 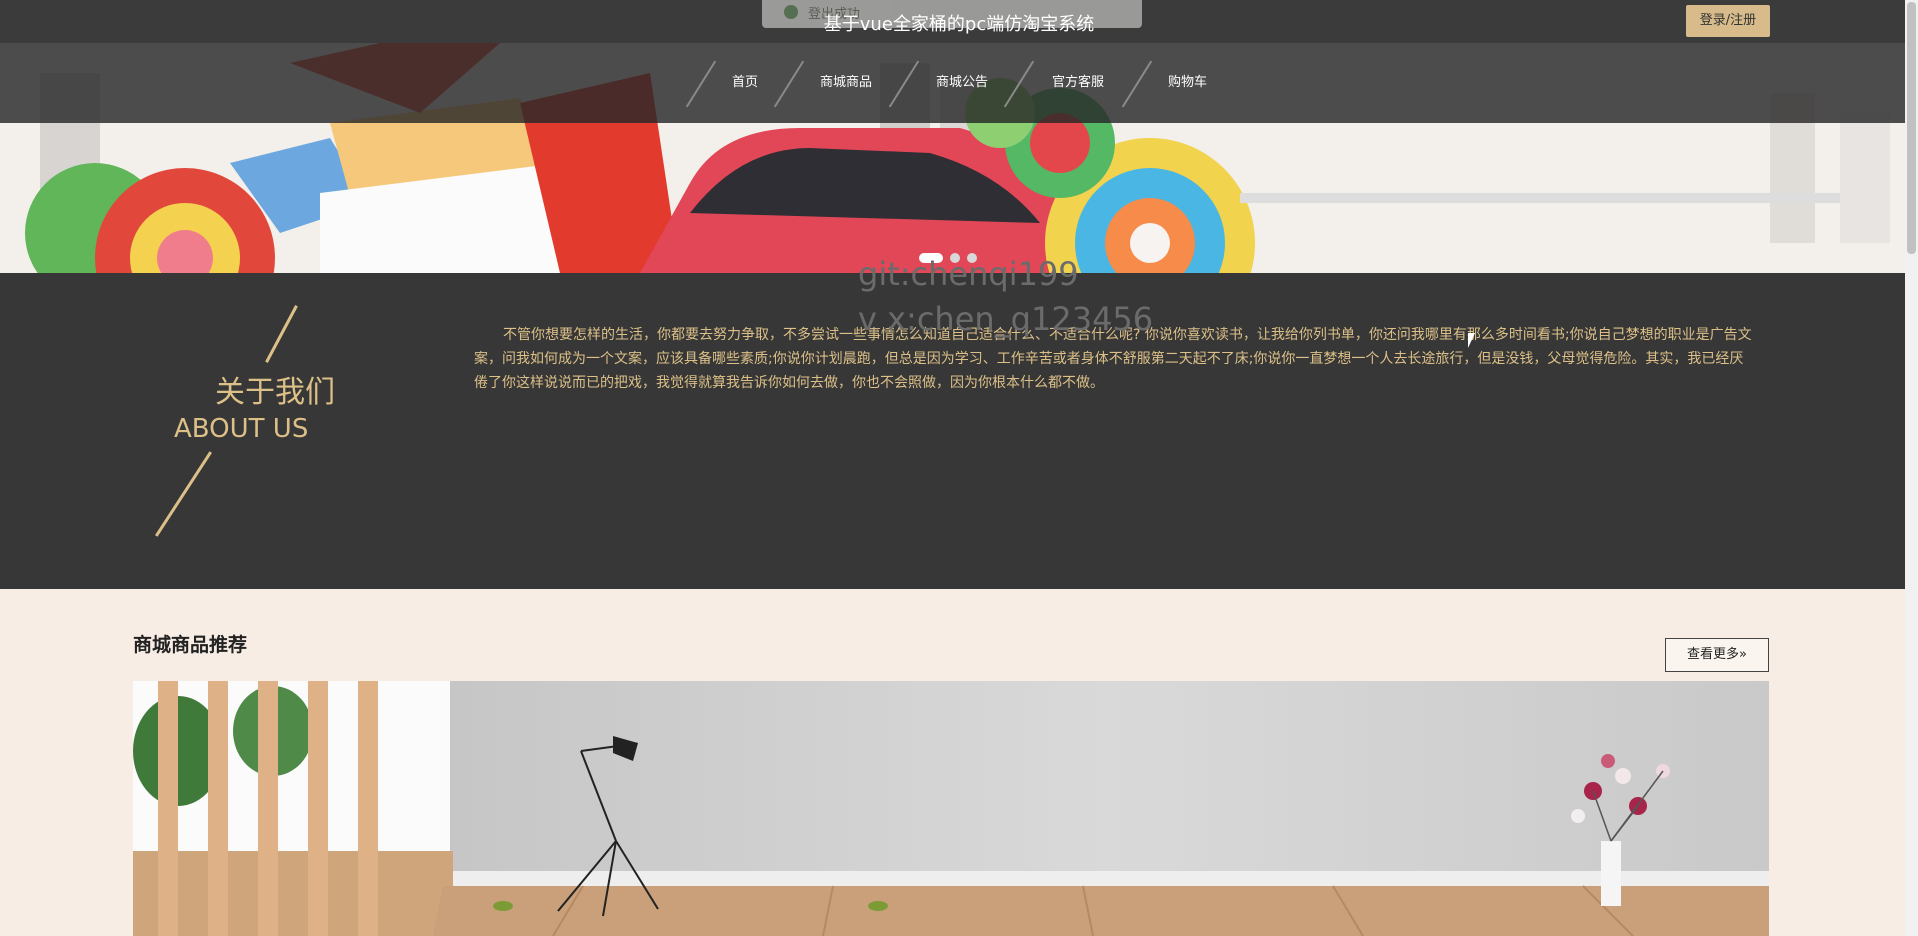 What do you see at coordinates (1078, 83) in the screenshot?
I see `nav-item-customer-service: 官方客服` at bounding box center [1078, 83].